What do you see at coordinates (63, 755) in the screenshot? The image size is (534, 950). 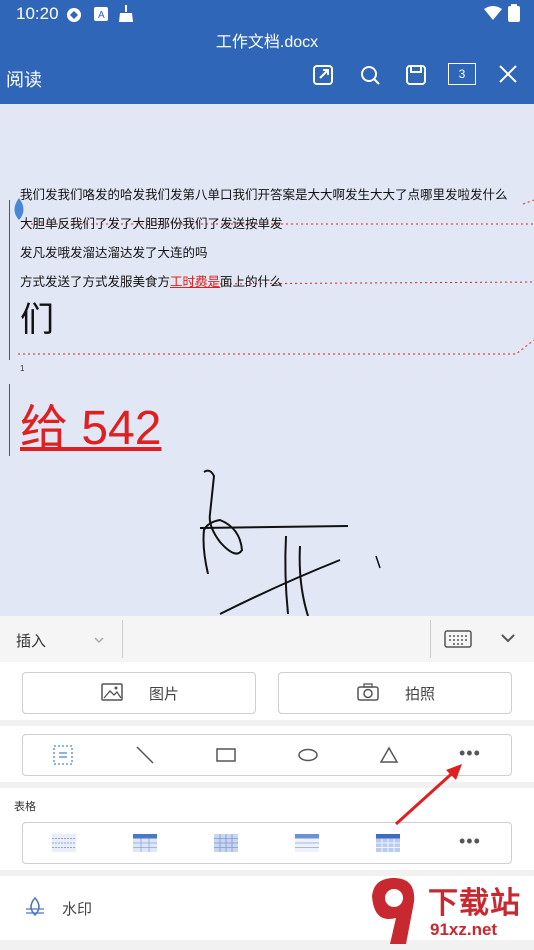 I see `textbox-shape-icon` at bounding box center [63, 755].